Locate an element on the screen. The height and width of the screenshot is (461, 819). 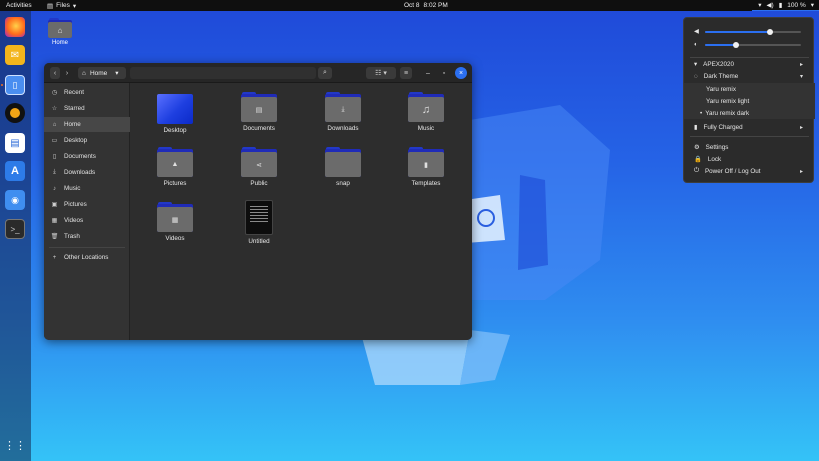
app-menu: ▤ Files ▾ is located at coordinates (61, 6).